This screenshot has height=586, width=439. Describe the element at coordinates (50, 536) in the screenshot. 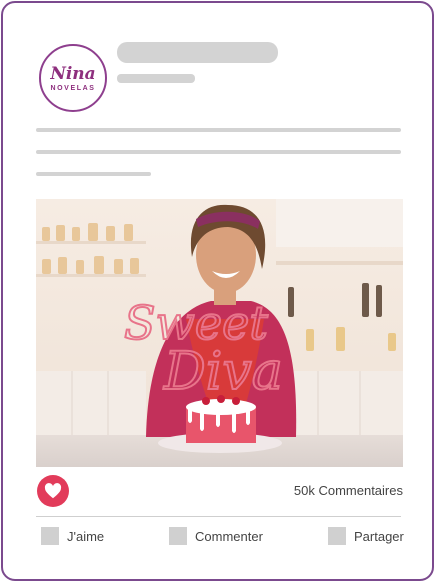

I see `like-action-icon` at that location.